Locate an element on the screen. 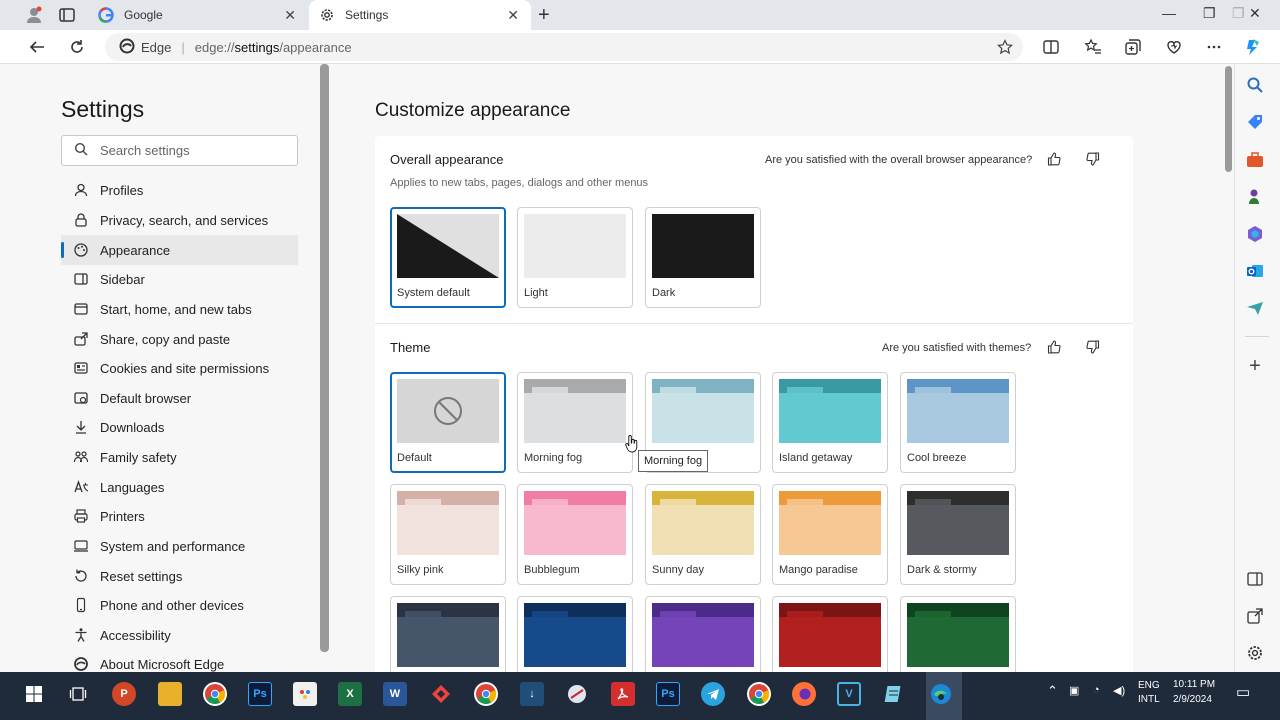 Image resolution: width=1280 pixels, height=720 pixels. tools-briefcase-icon is located at coordinates (1255, 160).